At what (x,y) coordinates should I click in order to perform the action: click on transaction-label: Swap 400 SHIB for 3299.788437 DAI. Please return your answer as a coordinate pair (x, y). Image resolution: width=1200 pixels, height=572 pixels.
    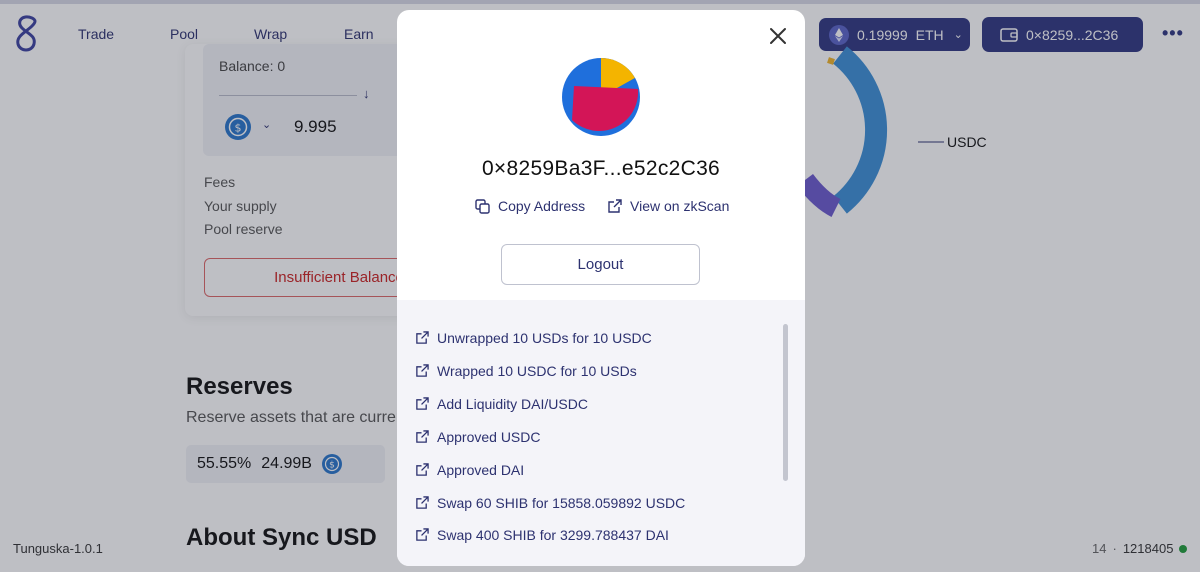
    Looking at the image, I should click on (553, 535).